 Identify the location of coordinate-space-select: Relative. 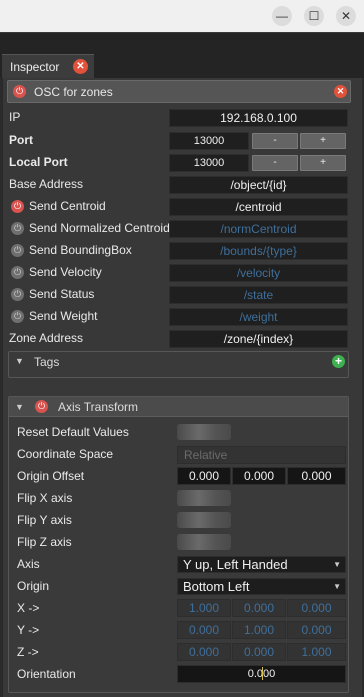
(261, 455).